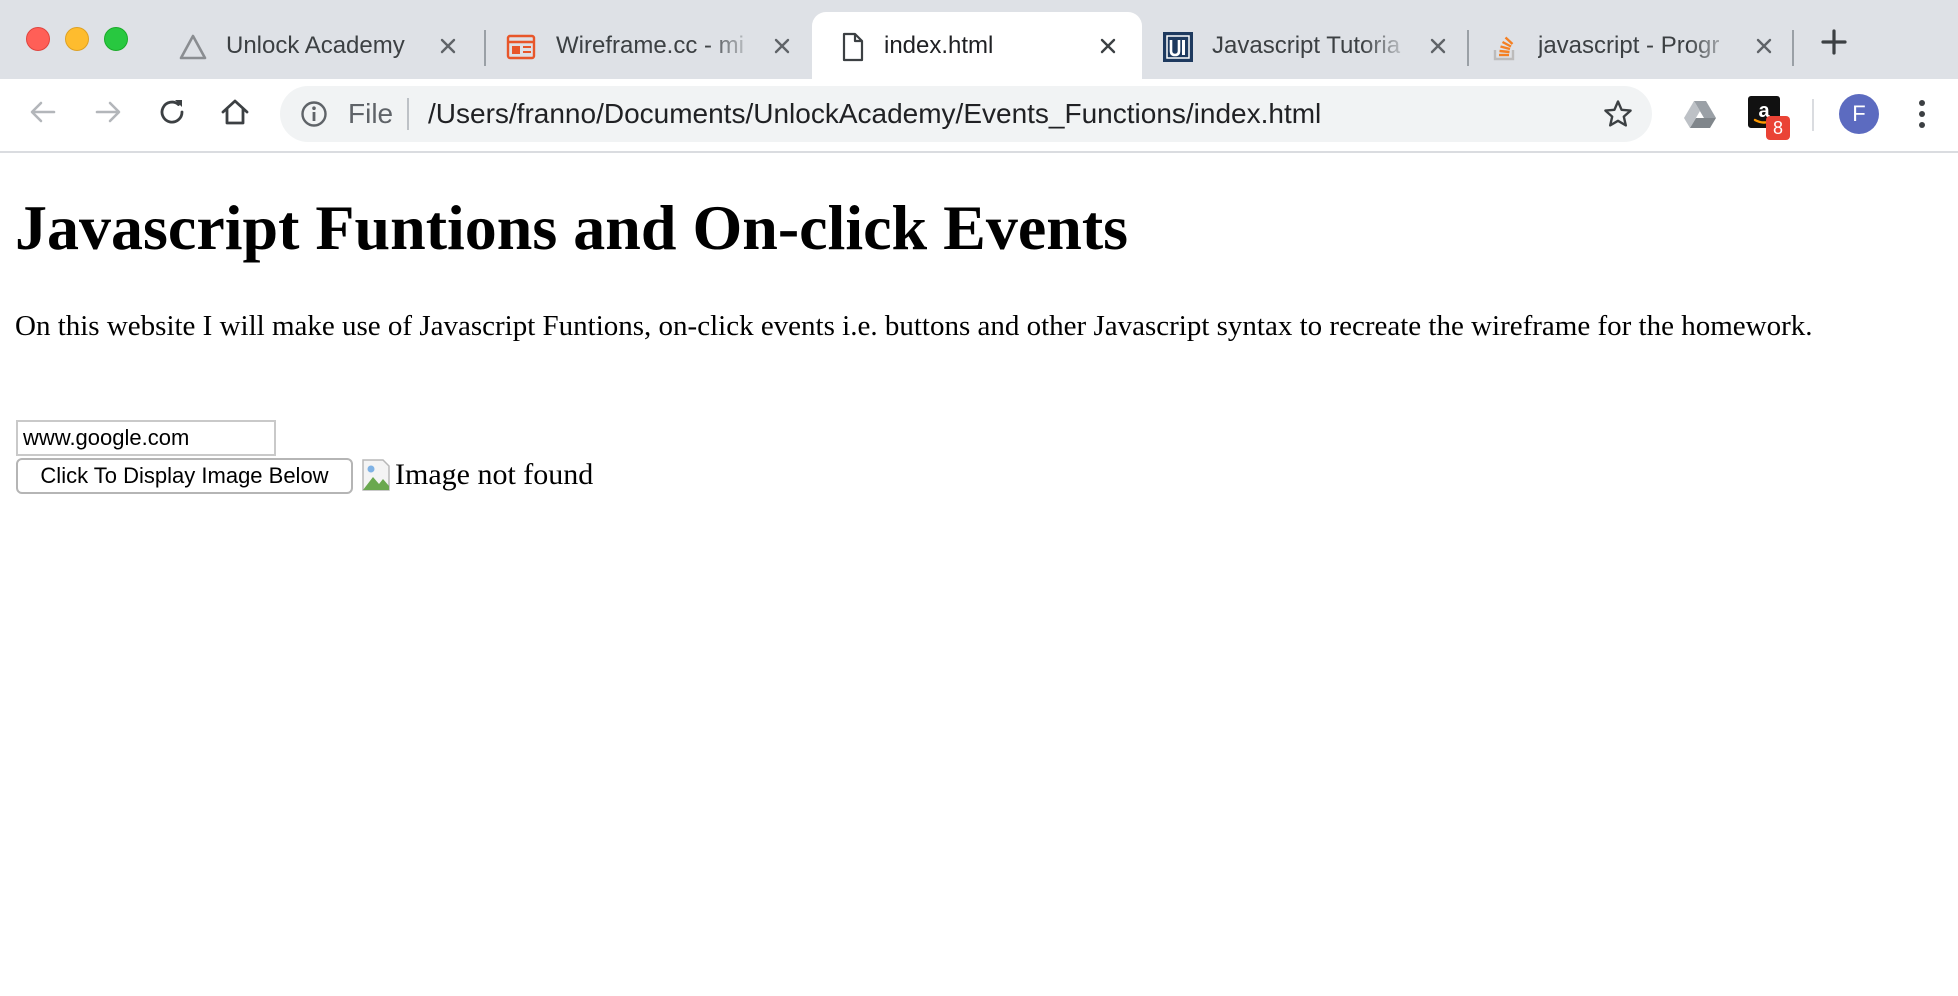 This screenshot has height=996, width=1958. What do you see at coordinates (77, 39) in the screenshot?
I see `window-minimize-button` at bounding box center [77, 39].